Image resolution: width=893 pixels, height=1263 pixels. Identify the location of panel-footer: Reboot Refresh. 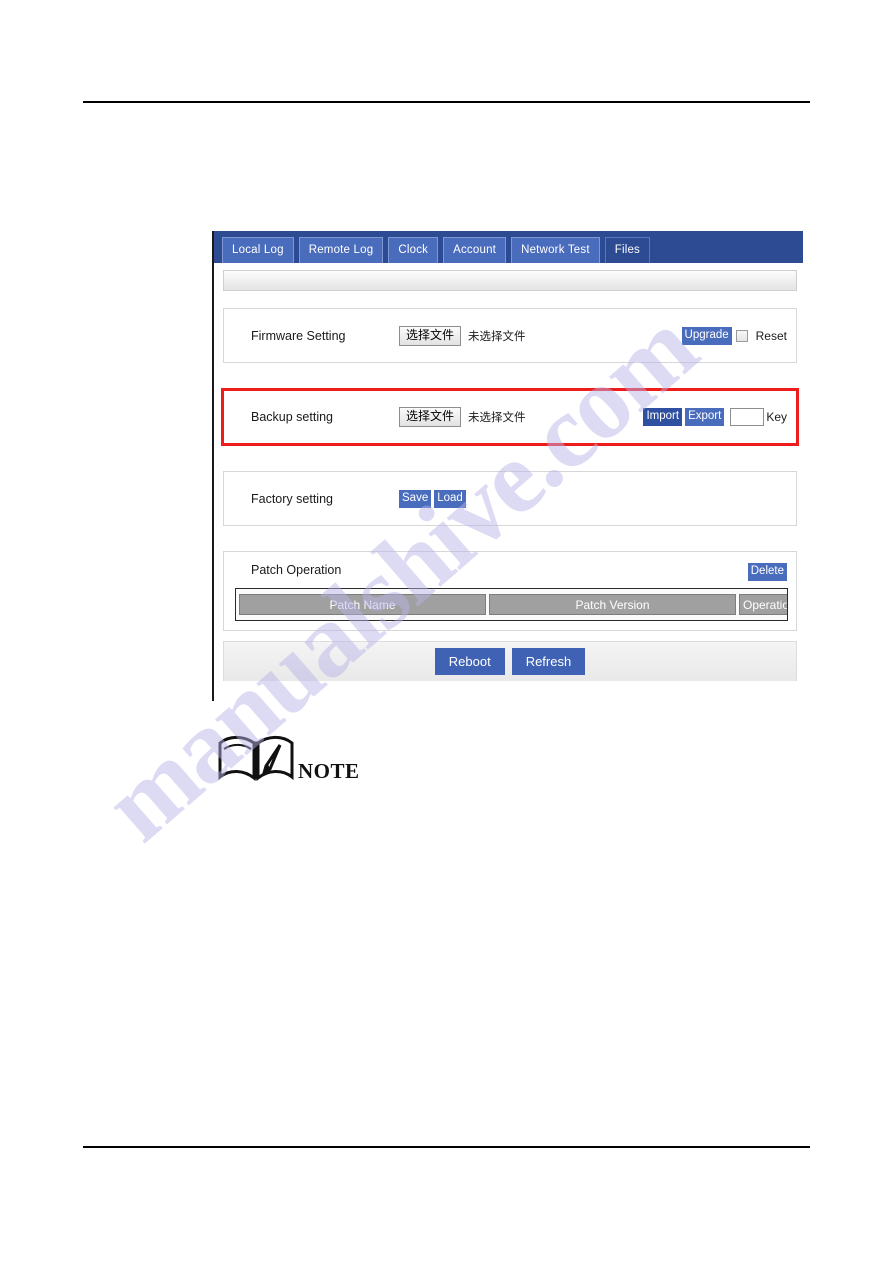
(510, 661).